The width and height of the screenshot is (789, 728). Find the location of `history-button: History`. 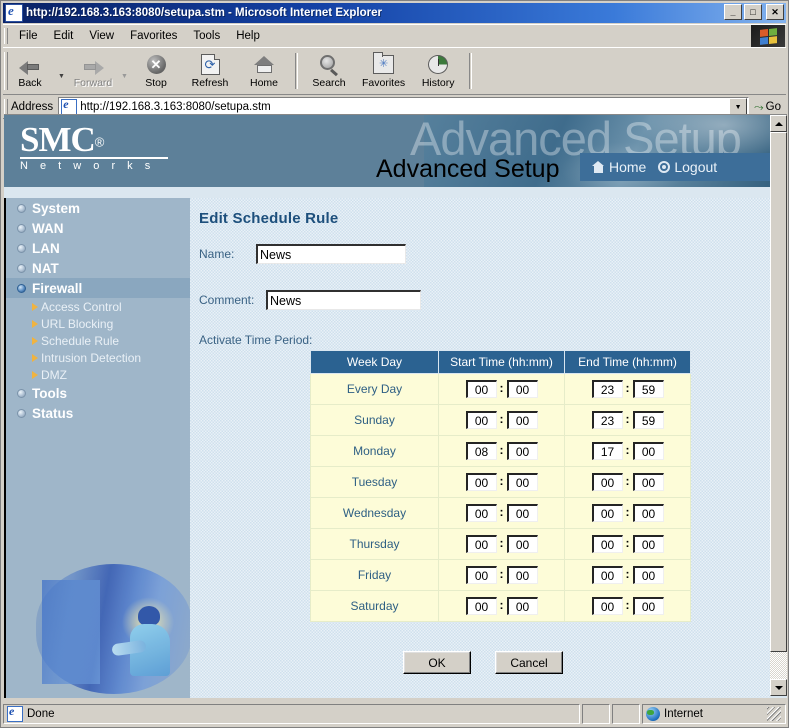

history-button: History is located at coordinates (438, 71).